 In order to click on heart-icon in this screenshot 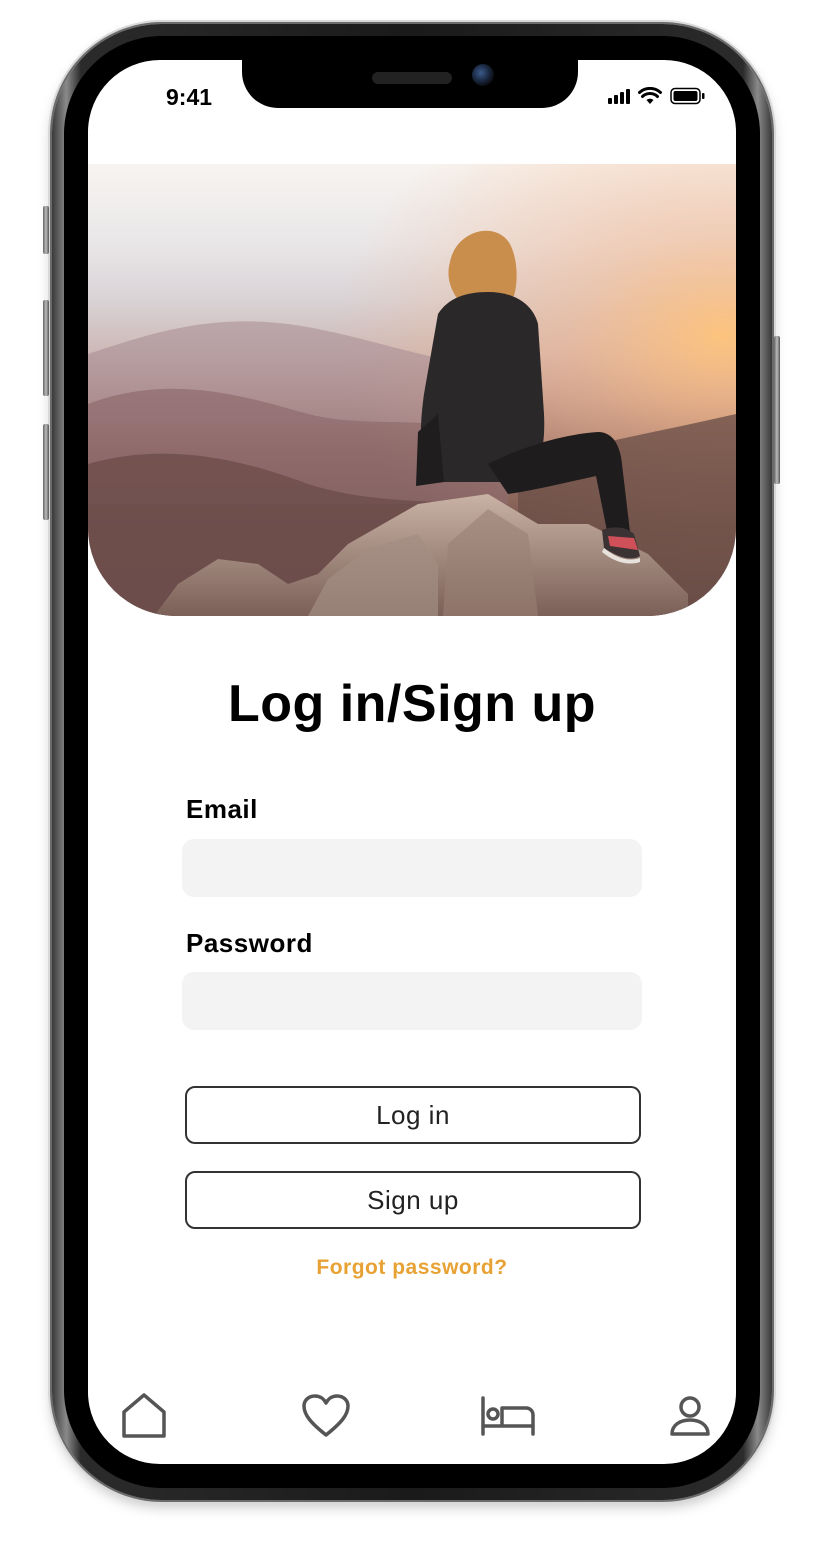, I will do `click(326, 1415)`.